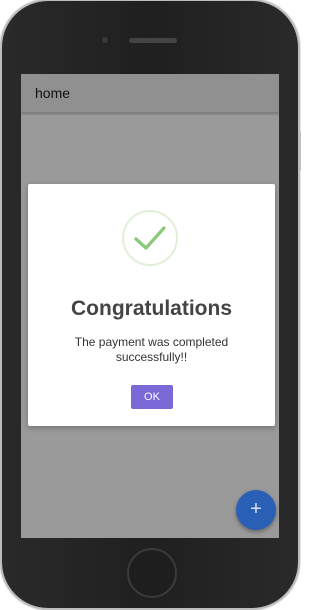 The height and width of the screenshot is (610, 320). I want to click on home-button, so click(152, 573).